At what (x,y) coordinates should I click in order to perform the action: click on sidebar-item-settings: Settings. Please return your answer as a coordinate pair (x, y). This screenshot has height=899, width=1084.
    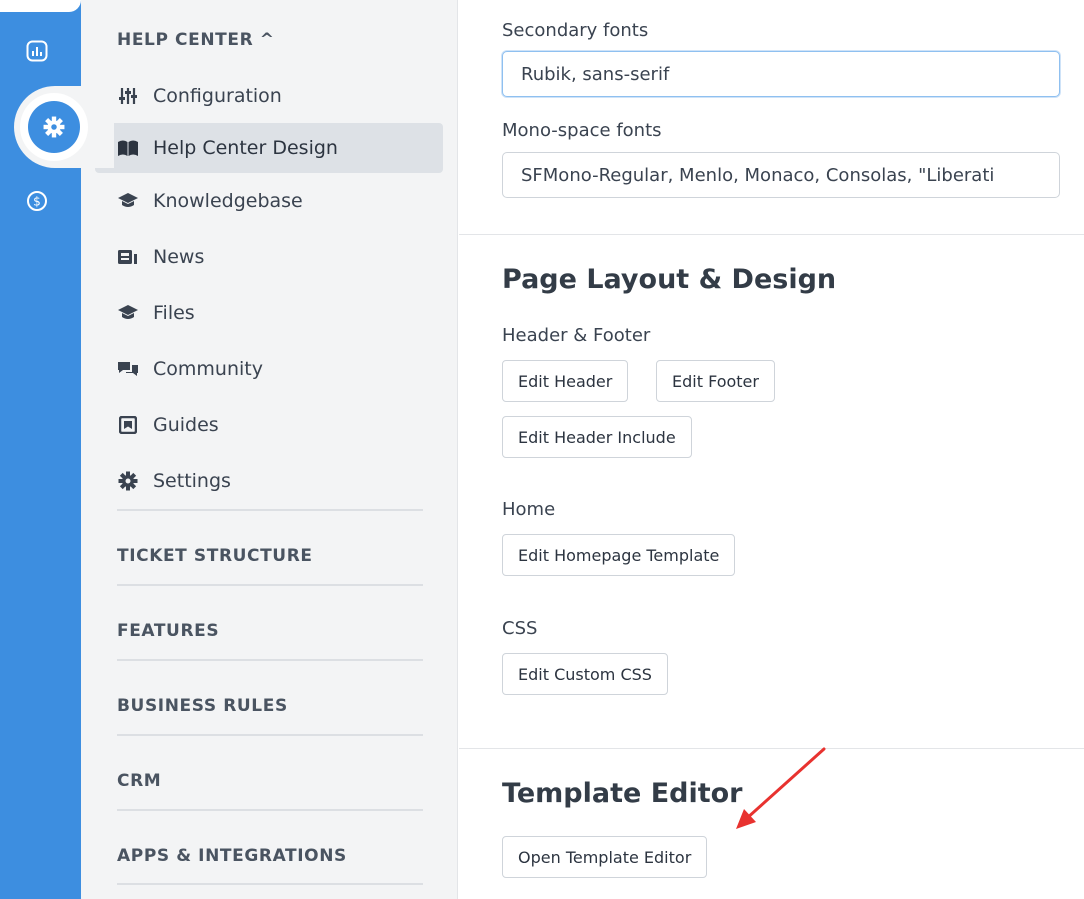
    Looking at the image, I should click on (269, 481).